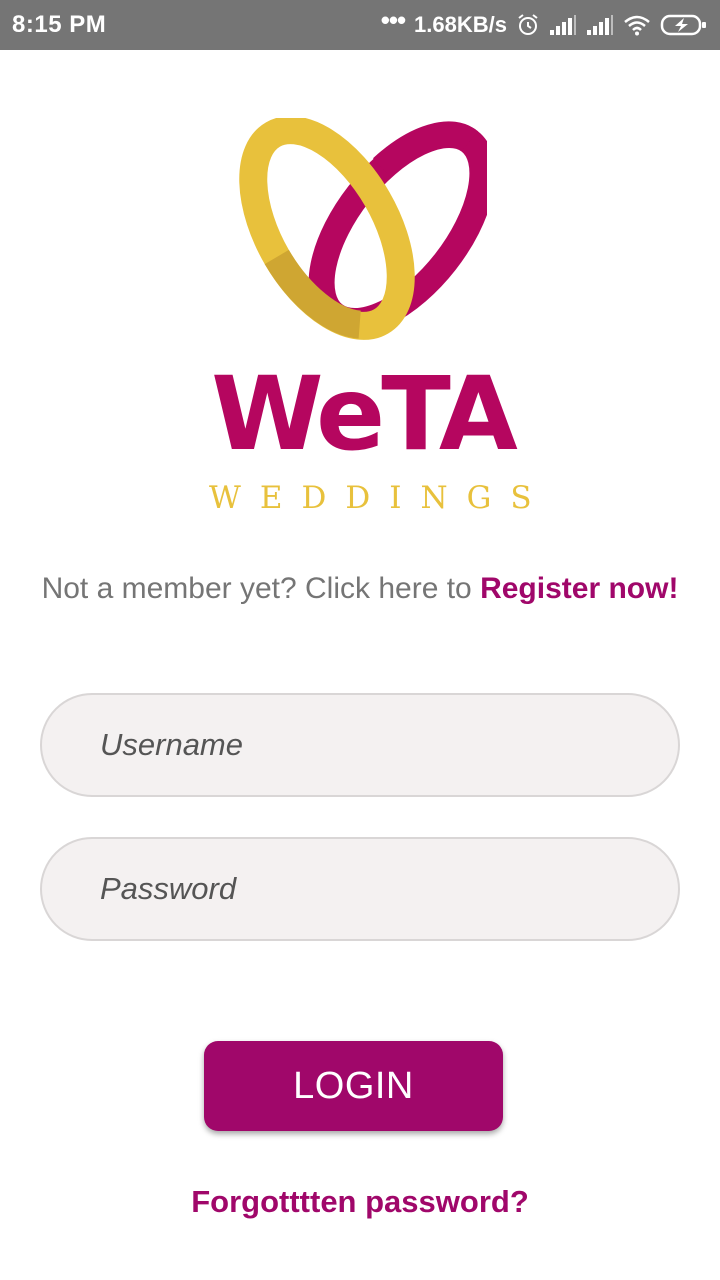  I want to click on status-time: 8:15 PM, so click(59, 24).